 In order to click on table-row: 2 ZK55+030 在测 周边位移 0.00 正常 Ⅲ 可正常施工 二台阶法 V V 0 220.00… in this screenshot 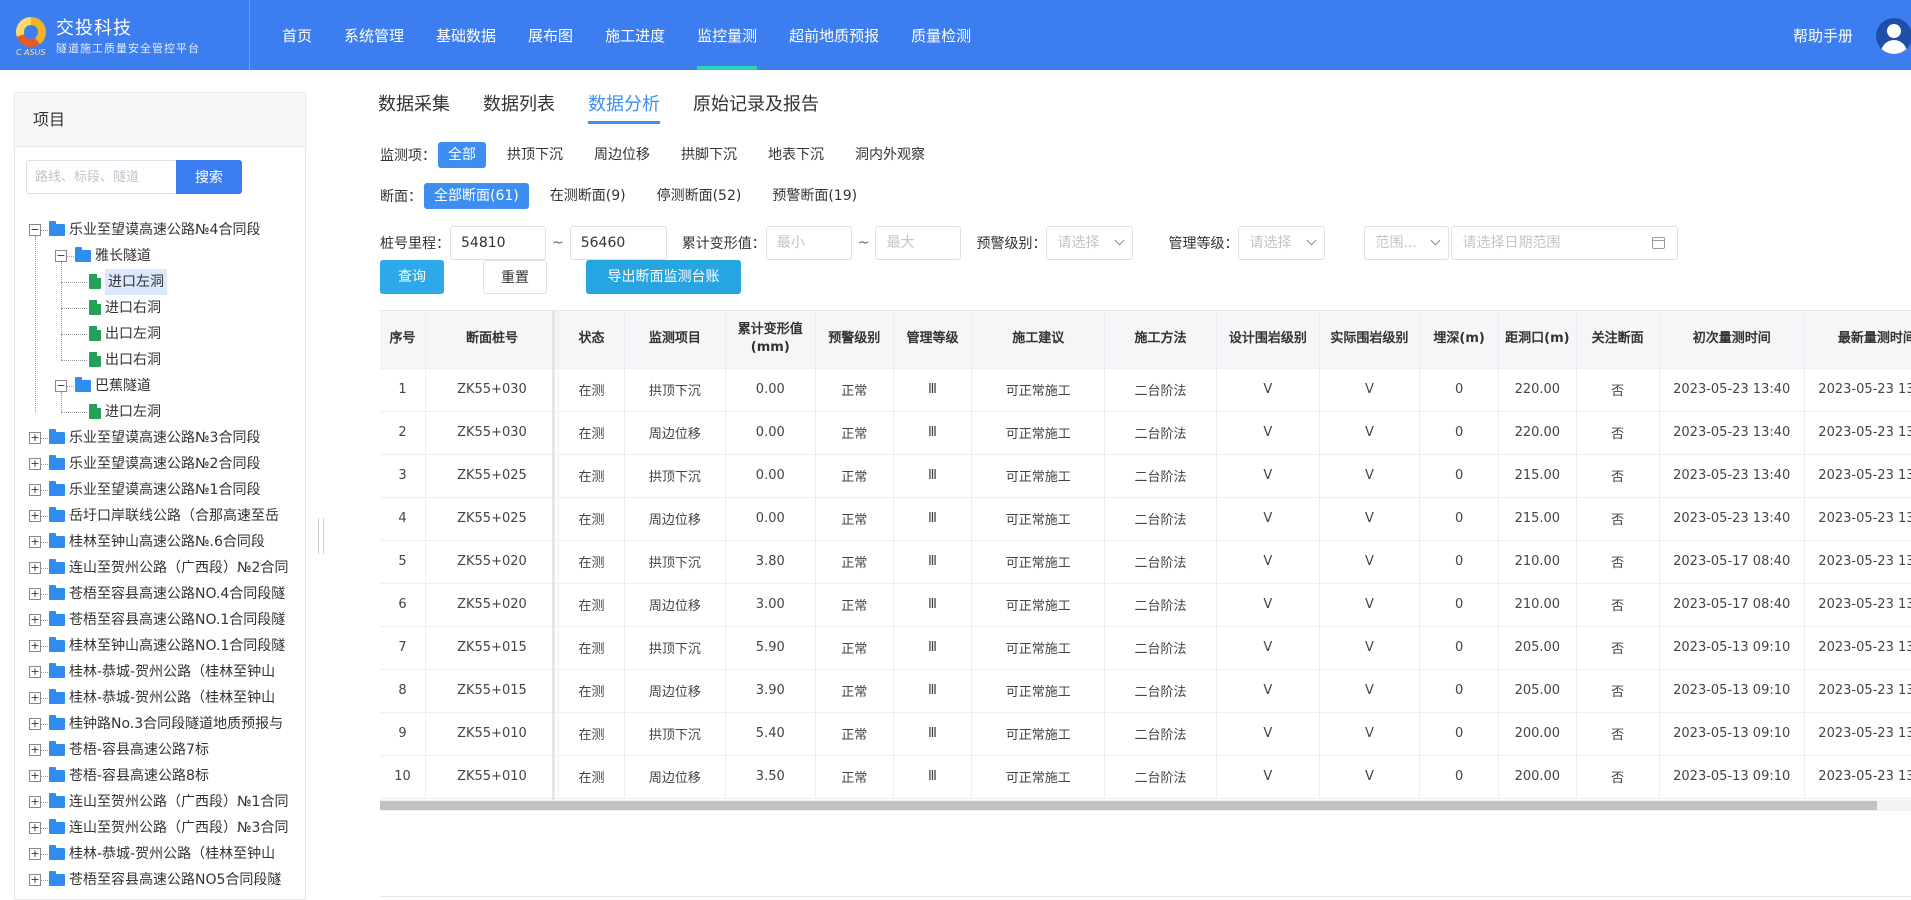, I will do `click(1145, 433)`.